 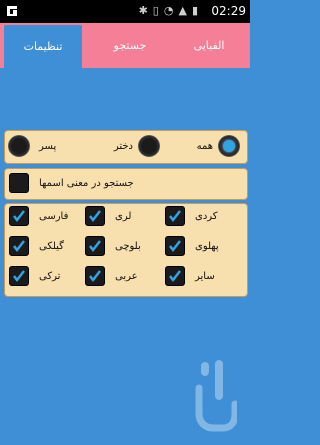 I want to click on radio-label-boy: پسر, so click(x=48, y=146).